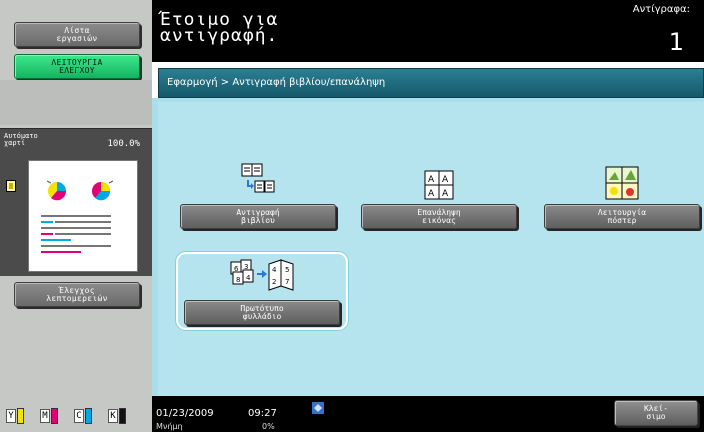  What do you see at coordinates (431, 83) in the screenshot?
I see `breadcrumb: Εφαρμογή > Αντιγραφή βιβλίου/επανάληψη` at bounding box center [431, 83].